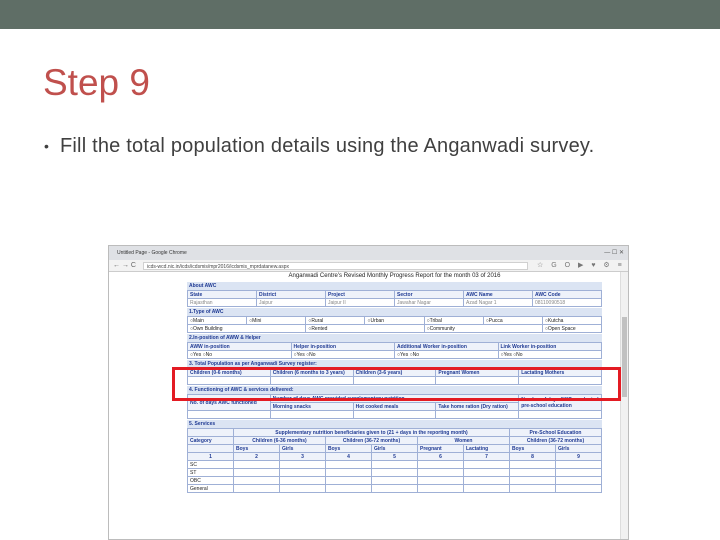  I want to click on col-num-1: 1, so click(210, 456).